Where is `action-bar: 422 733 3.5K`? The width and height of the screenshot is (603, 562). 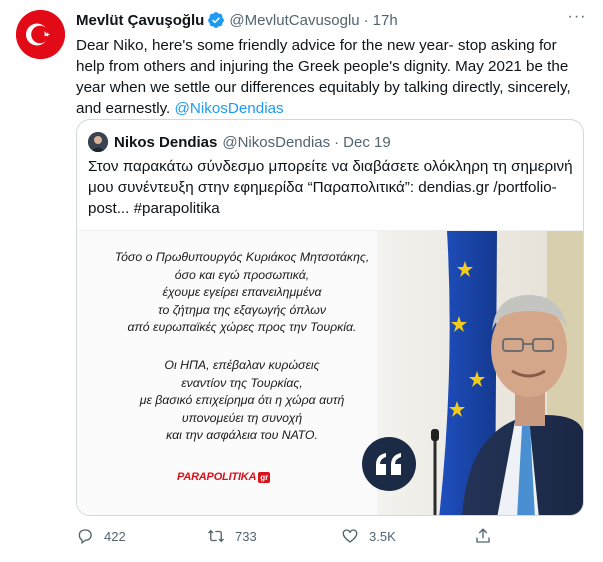
action-bar: 422 733 3.5K is located at coordinates (330, 536).